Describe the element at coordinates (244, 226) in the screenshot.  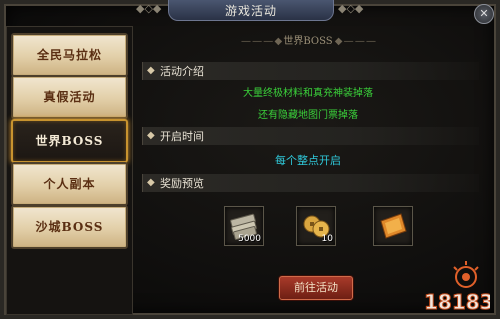
I see `reward-slot: 5000` at that location.